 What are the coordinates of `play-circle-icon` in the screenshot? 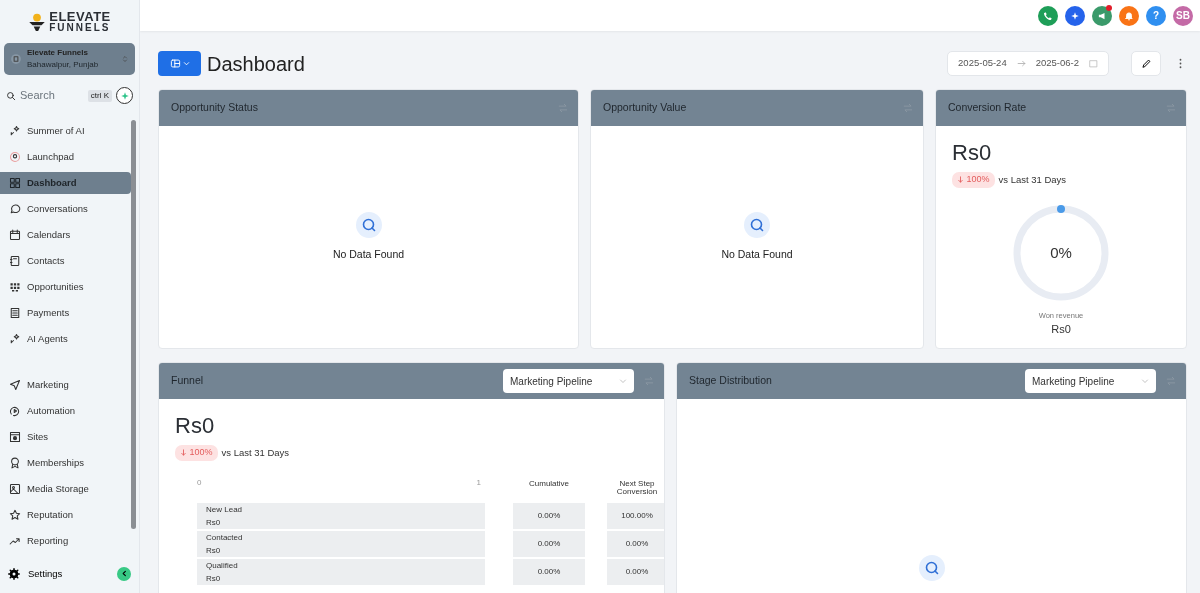 It's located at (15, 411).